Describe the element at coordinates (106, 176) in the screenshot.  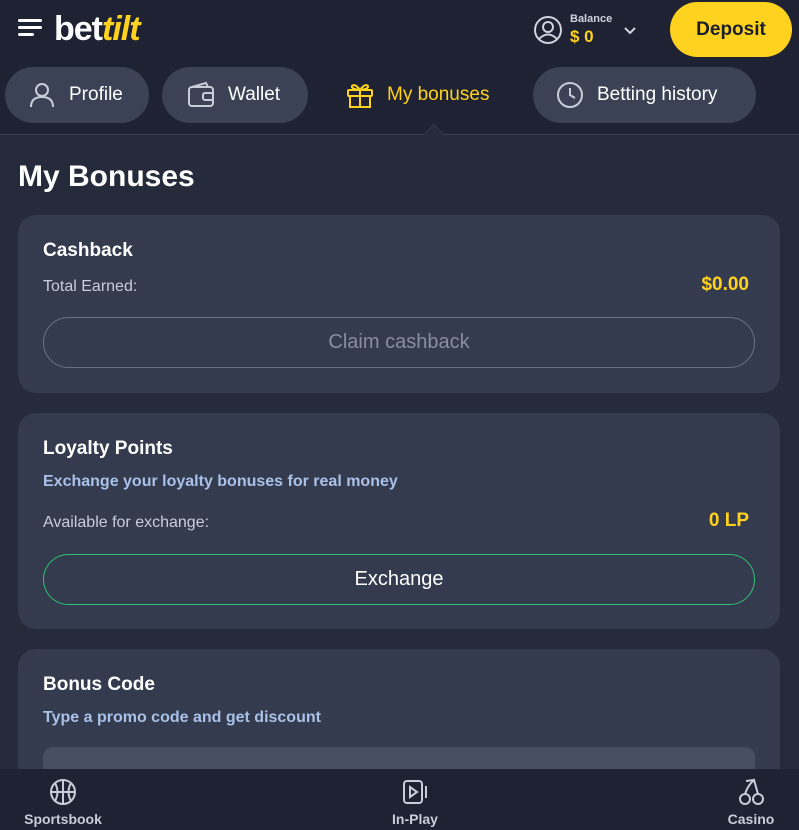
I see `page-title: My Bonuses` at that location.